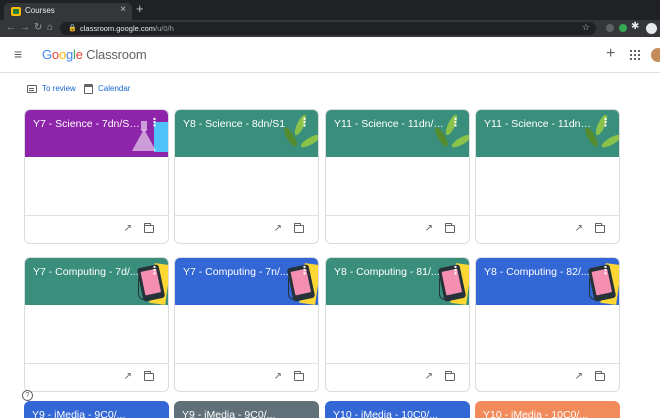  I want to click on class-card-title: Y8 - Science - 8dn/S1, so click(238, 124).